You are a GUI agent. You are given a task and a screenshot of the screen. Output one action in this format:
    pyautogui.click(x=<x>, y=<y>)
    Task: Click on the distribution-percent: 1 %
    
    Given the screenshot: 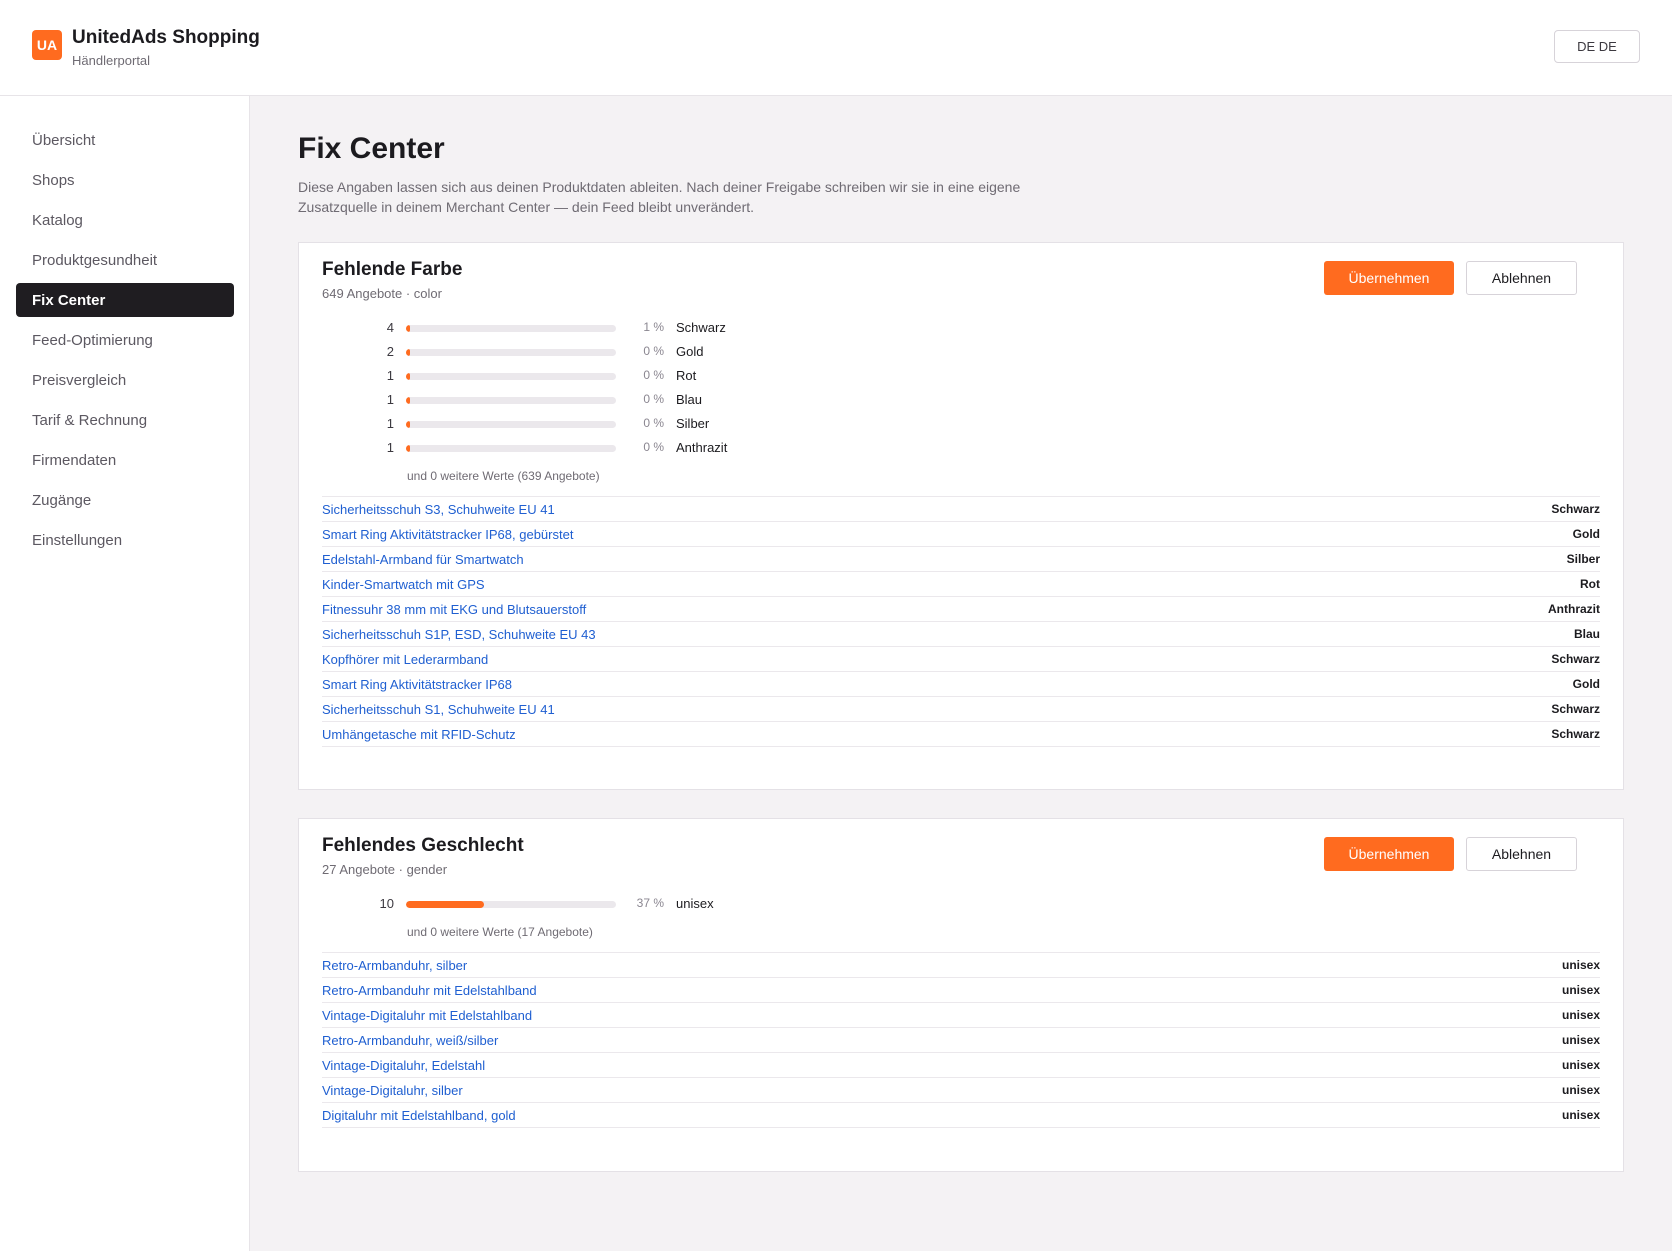 What is the action you would take?
    pyautogui.click(x=653, y=327)
    